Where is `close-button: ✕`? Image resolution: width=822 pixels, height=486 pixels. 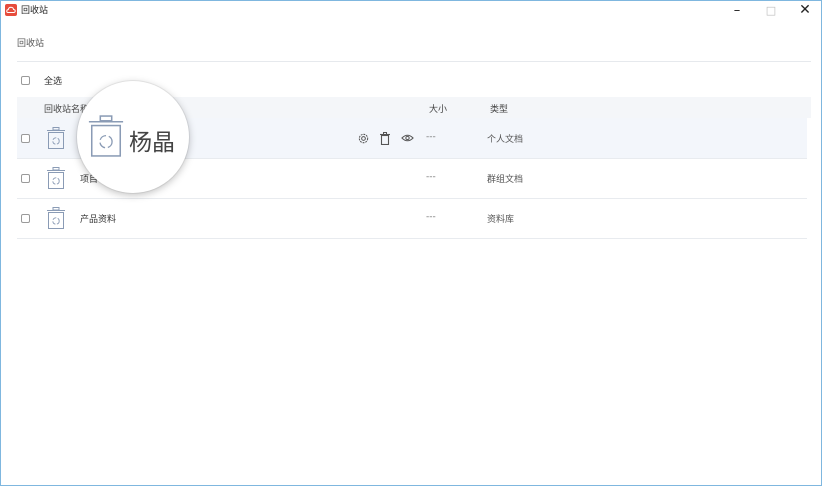
close-button: ✕ is located at coordinates (805, 10).